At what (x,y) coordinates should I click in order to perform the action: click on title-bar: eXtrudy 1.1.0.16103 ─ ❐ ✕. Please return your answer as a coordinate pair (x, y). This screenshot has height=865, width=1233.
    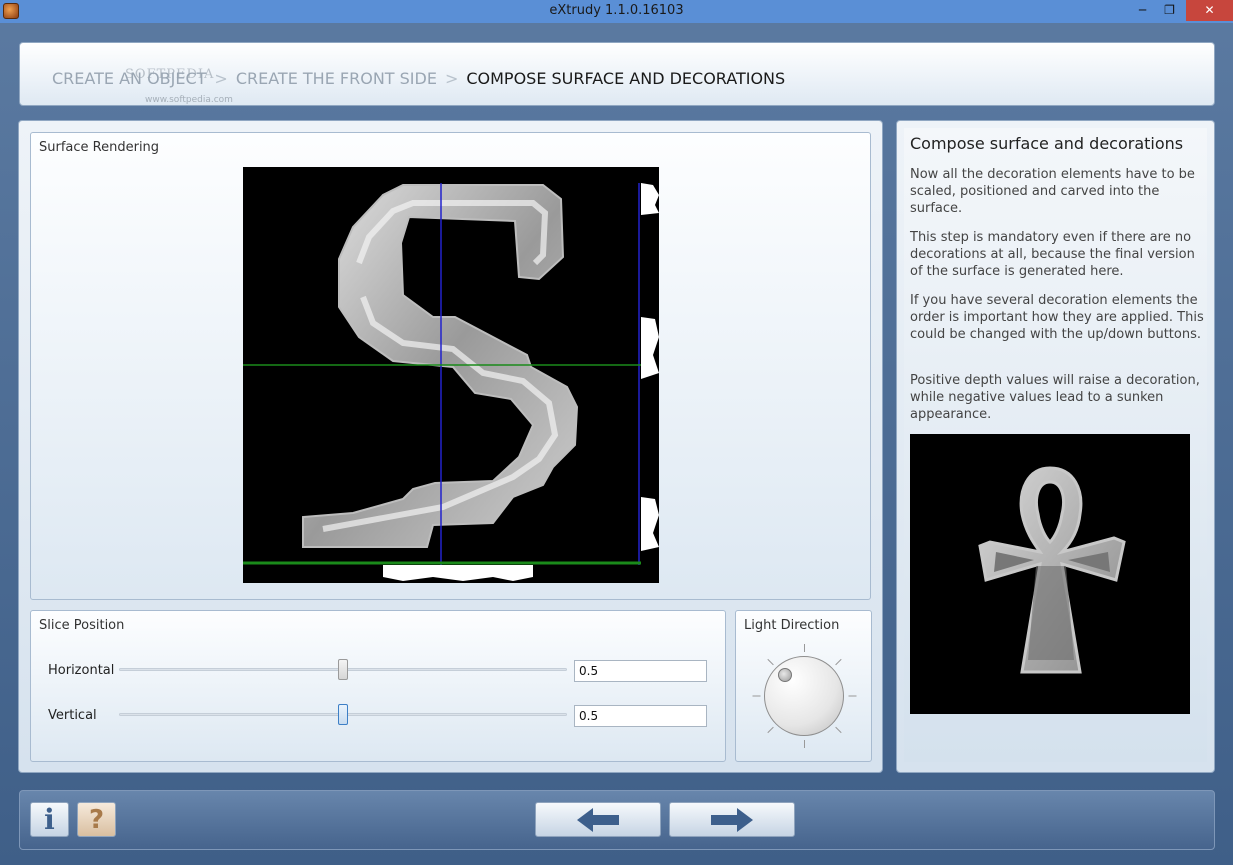
    Looking at the image, I should click on (616, 11).